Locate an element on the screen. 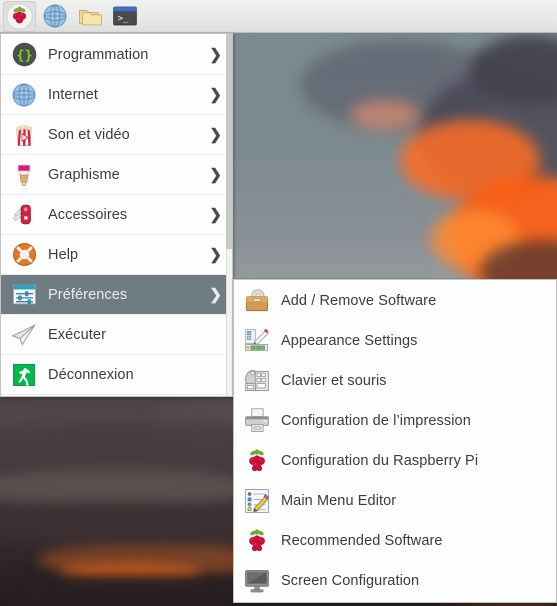 Image resolution: width=557 pixels, height=606 pixels. submenu-item-configuration-impression: Configuration de l’impression is located at coordinates (395, 421).